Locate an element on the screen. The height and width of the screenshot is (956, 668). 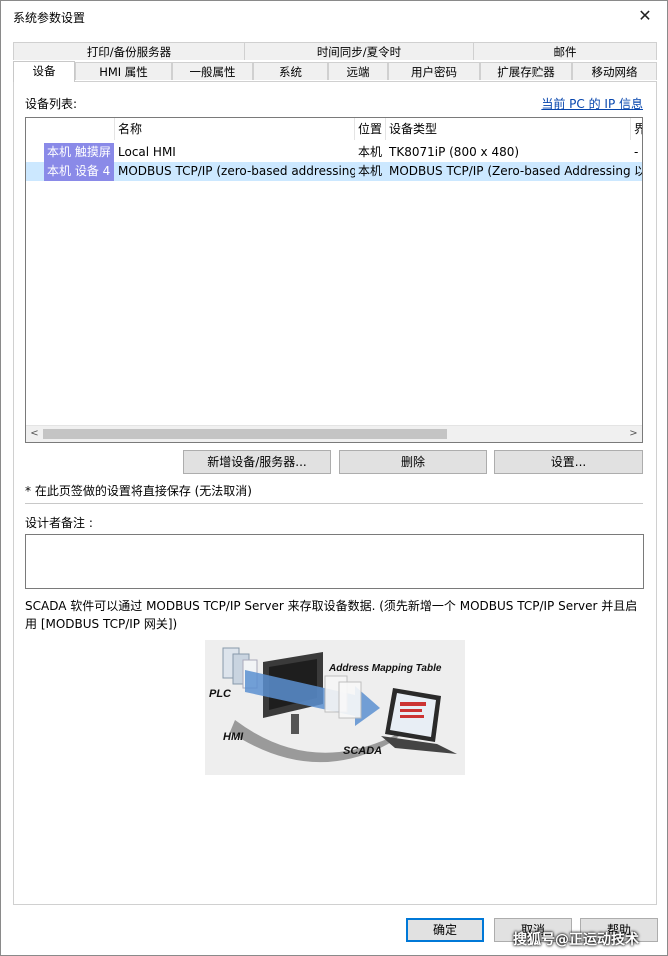
delete-button: 删除 is located at coordinates (413, 462).